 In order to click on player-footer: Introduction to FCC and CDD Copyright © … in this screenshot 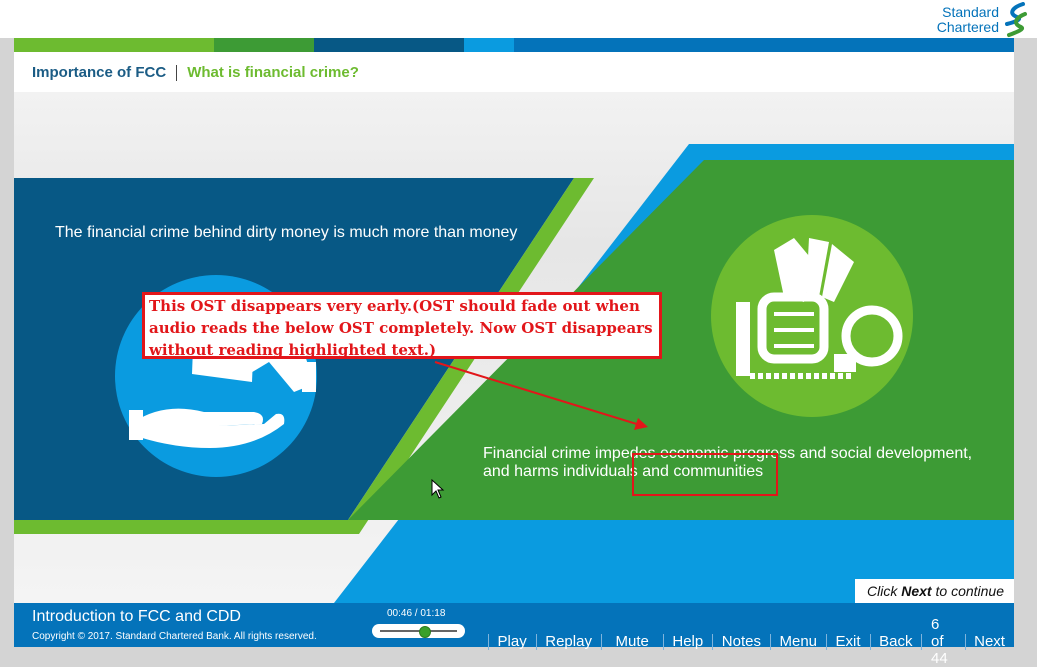, I will do `click(514, 635)`.